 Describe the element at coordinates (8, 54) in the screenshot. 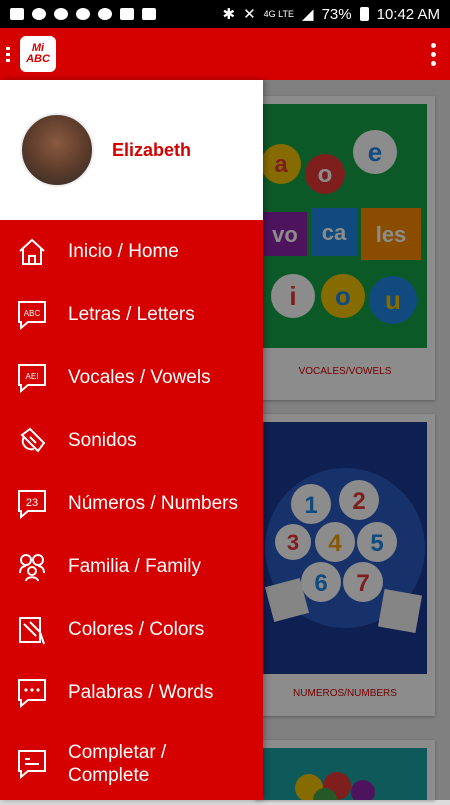

I see `hamburger-icon` at that location.